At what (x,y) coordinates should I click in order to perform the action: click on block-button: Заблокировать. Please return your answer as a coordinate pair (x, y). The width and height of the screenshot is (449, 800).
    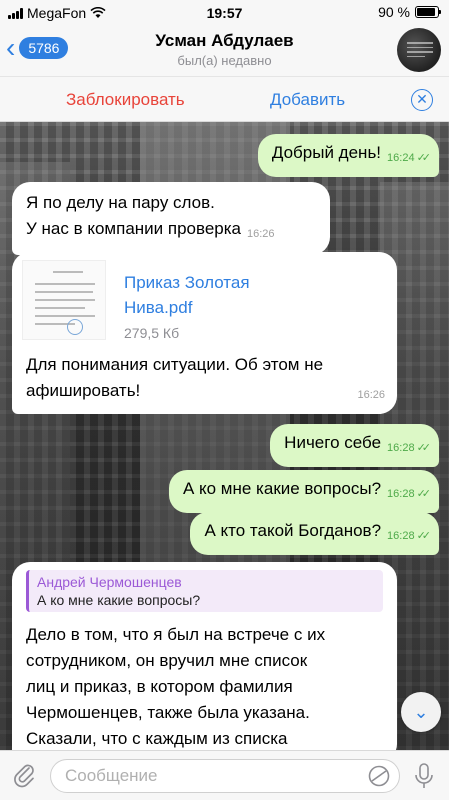
    Looking at the image, I should click on (125, 100).